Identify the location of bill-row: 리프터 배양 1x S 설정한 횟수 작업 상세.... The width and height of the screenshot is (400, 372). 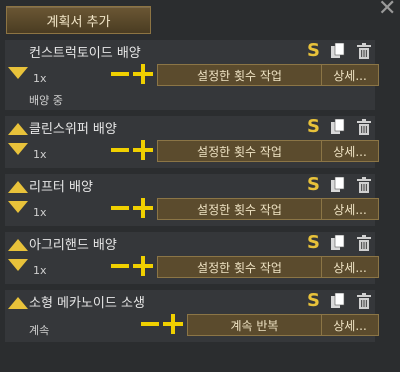
(192, 200).